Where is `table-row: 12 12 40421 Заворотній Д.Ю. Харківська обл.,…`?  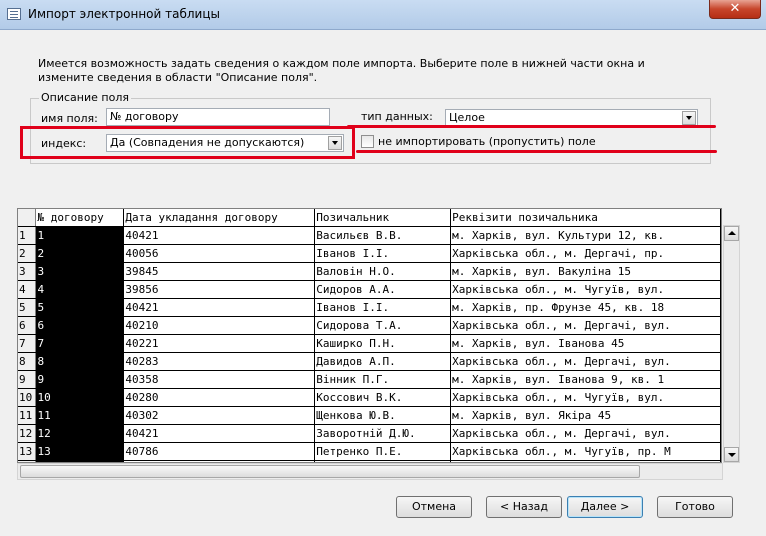 table-row: 12 12 40421 Заворотній Д.Ю. Харківська обл.,… is located at coordinates (369, 433).